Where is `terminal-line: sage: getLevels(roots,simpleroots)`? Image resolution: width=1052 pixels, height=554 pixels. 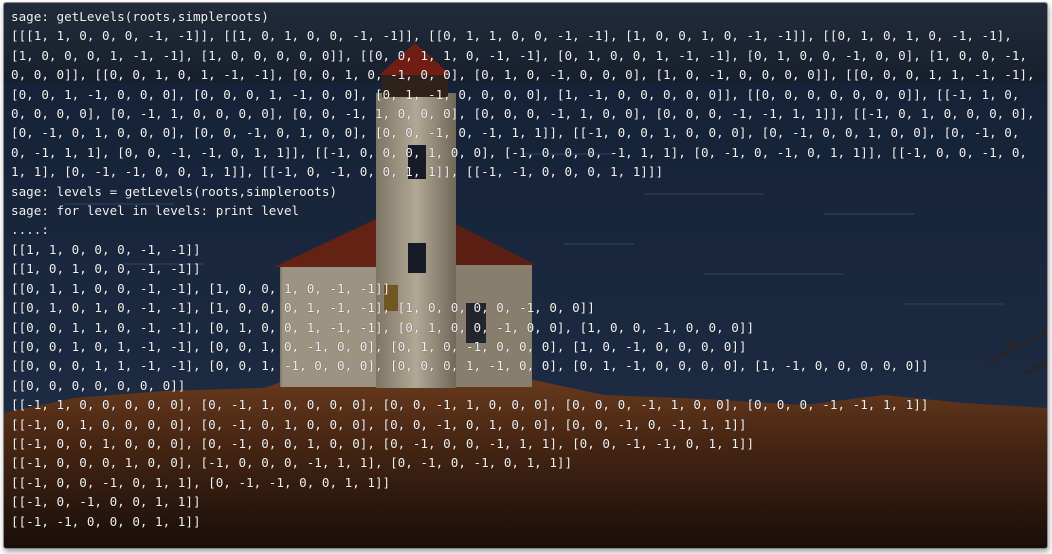
terminal-line: sage: getLevels(roots,simpleroots) is located at coordinates (140, 16).